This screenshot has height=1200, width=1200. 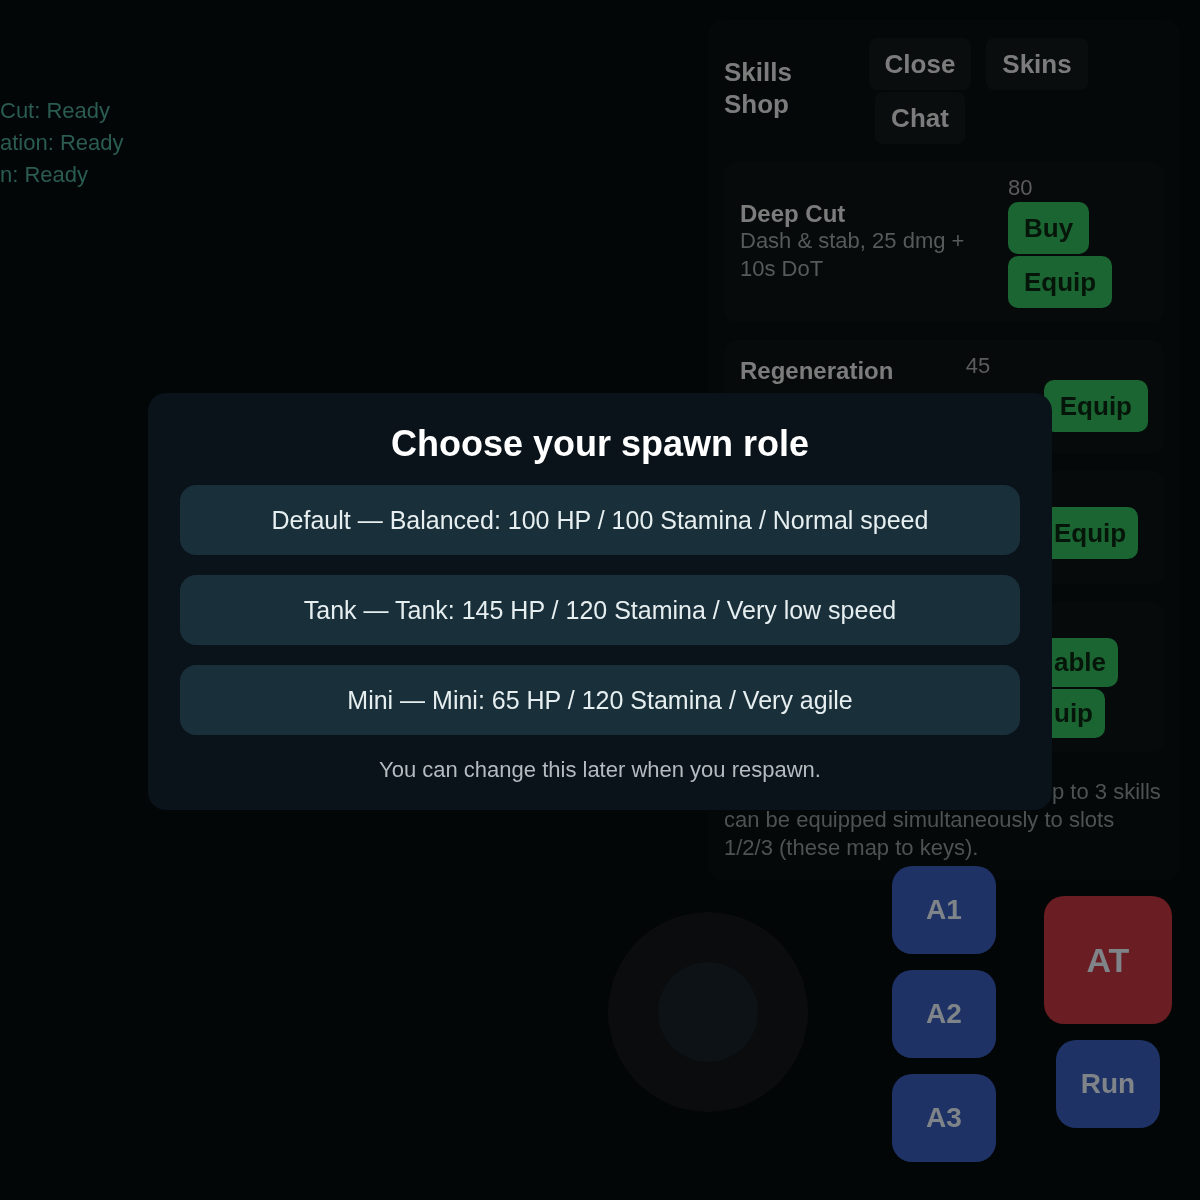 What do you see at coordinates (600, 444) in the screenshot?
I see `dialog-title: Choose your spawn role` at bounding box center [600, 444].